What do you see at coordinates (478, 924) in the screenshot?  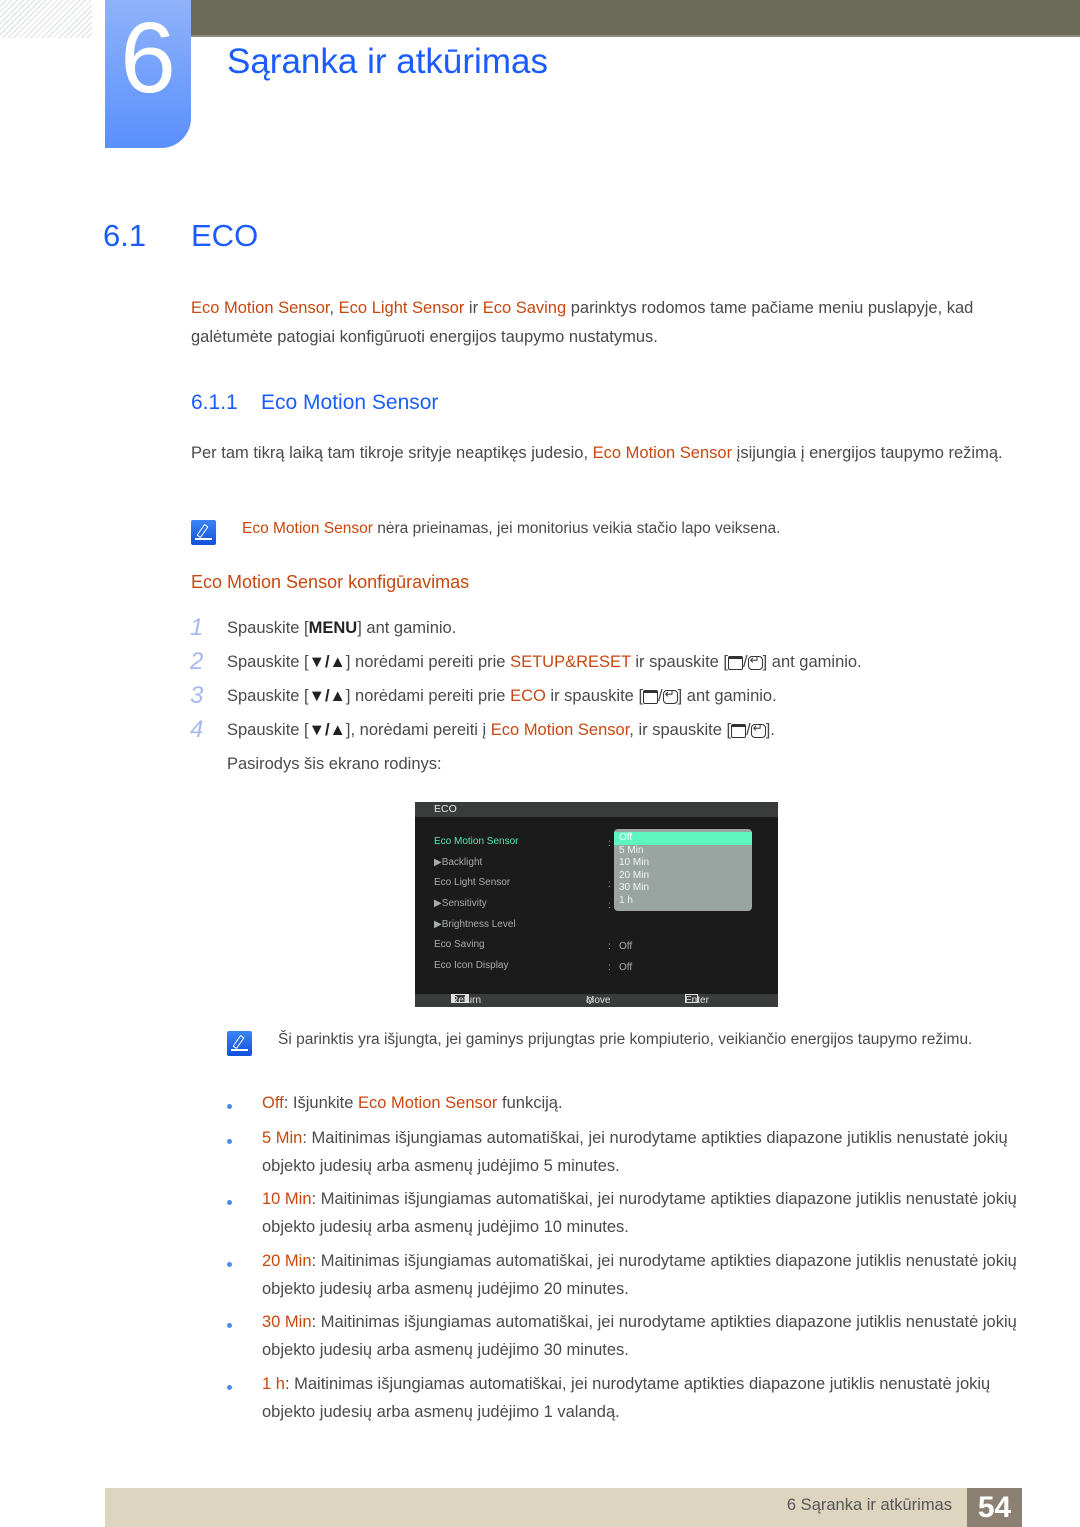 I see `osd-item-label: Brightness Level` at bounding box center [478, 924].